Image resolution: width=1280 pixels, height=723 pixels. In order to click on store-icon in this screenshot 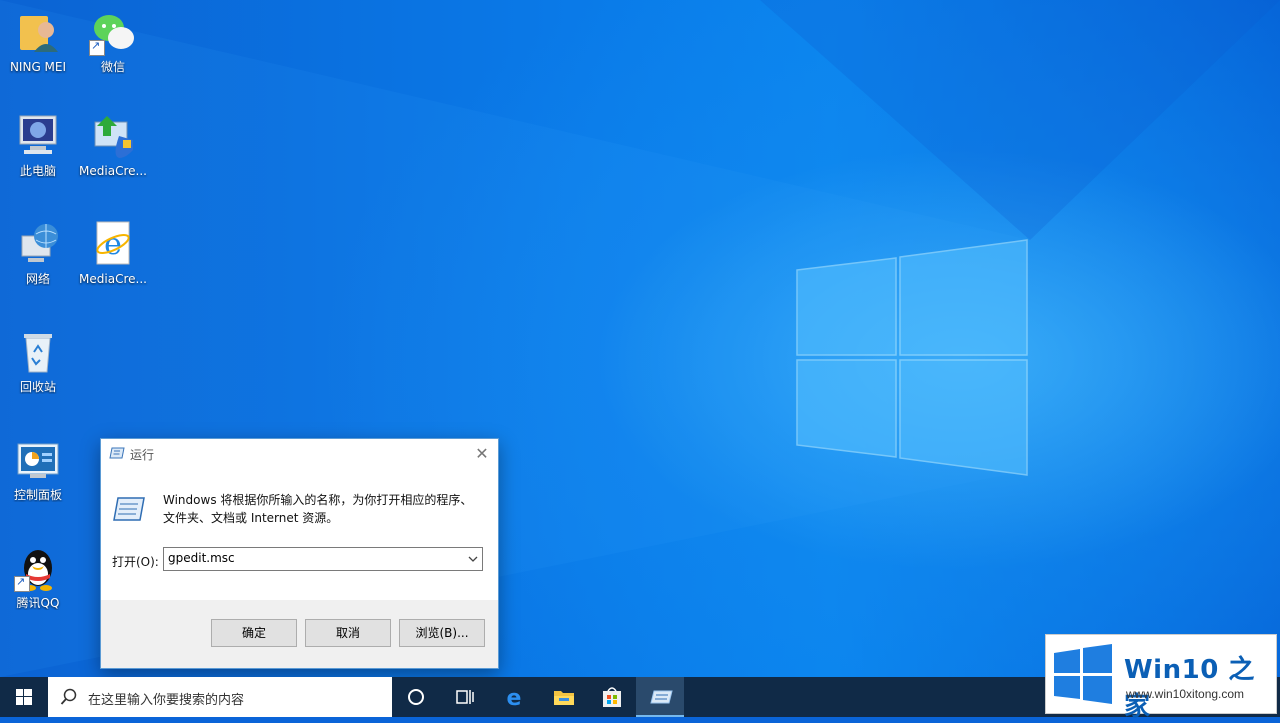, I will do `click(612, 697)`.